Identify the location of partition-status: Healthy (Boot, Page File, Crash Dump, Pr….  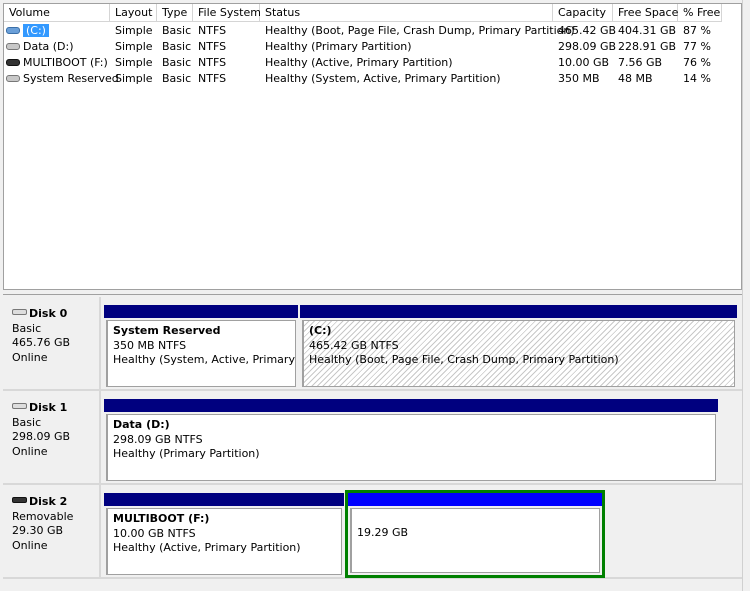
(464, 359).